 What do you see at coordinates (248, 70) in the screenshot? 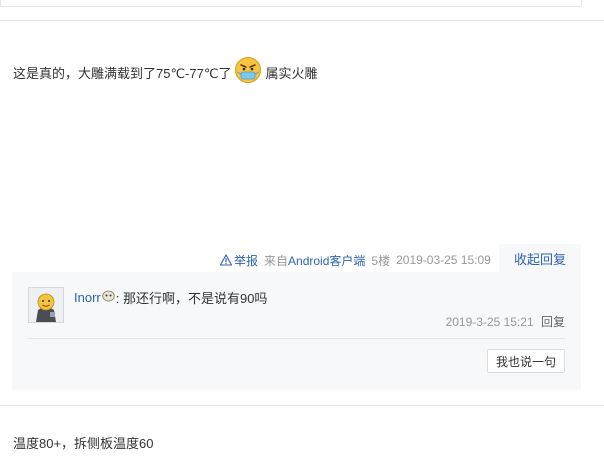
I see `sick-face-emoji-icon` at bounding box center [248, 70].